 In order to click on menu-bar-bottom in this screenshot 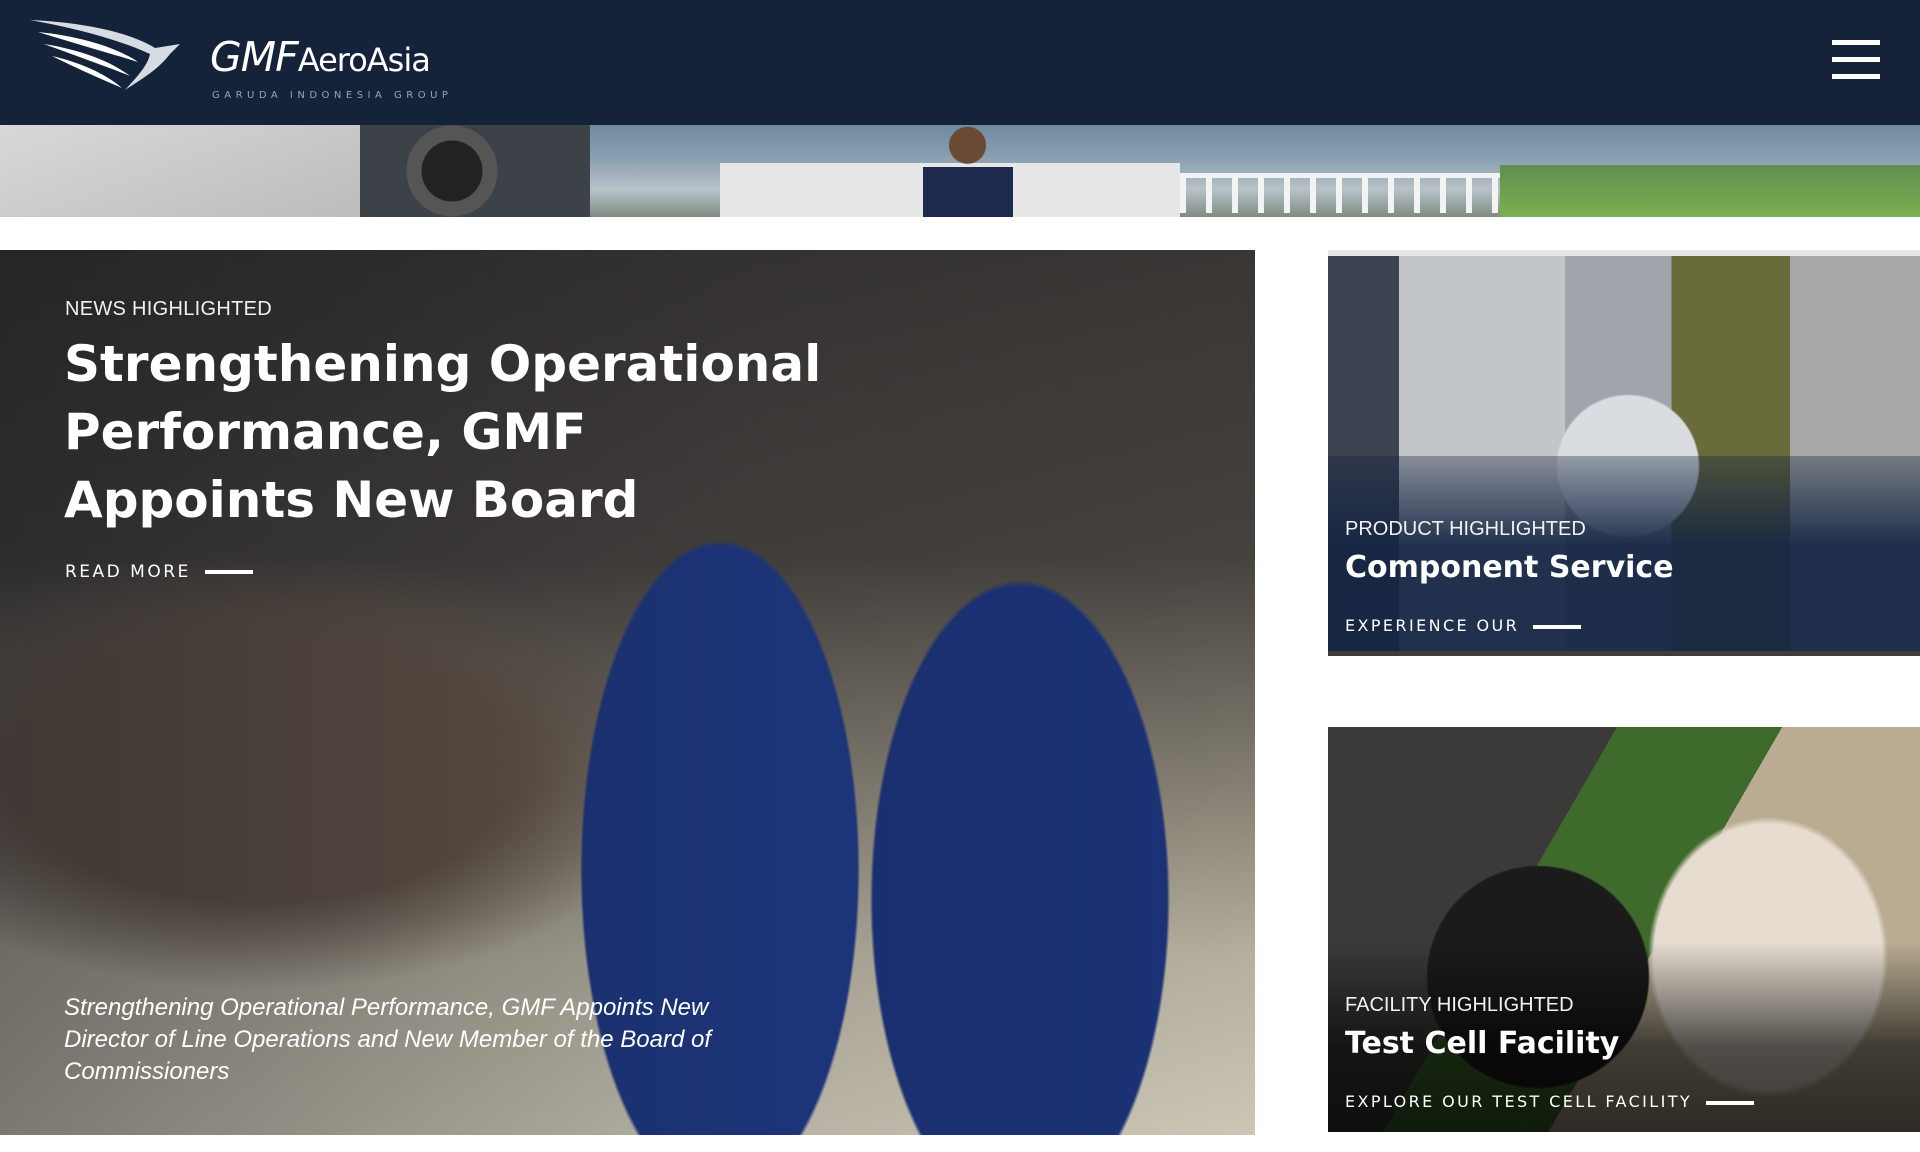, I will do `click(1856, 76)`.